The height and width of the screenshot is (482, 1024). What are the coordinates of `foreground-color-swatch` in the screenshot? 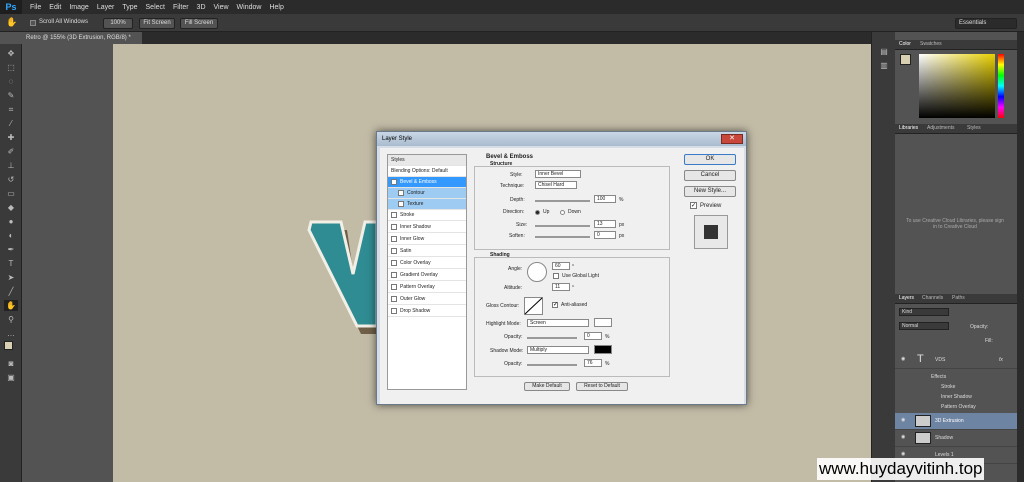 It's located at (8, 345).